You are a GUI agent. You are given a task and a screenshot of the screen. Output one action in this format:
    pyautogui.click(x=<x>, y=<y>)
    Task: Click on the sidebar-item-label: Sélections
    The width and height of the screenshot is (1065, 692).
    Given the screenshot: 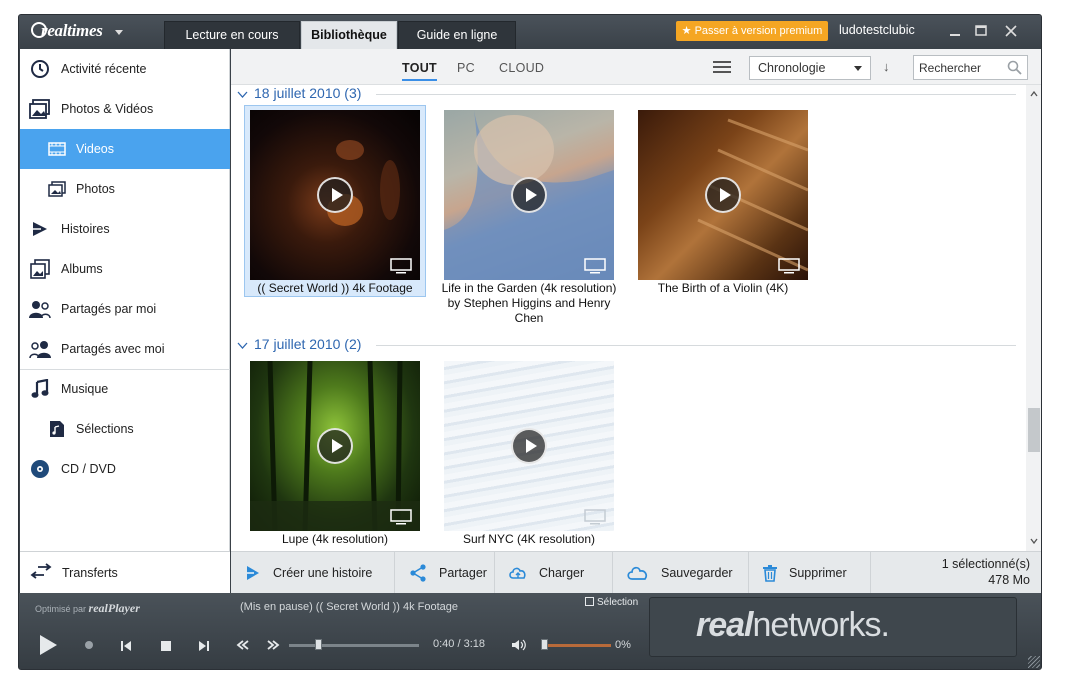 What is the action you would take?
    pyautogui.click(x=105, y=429)
    